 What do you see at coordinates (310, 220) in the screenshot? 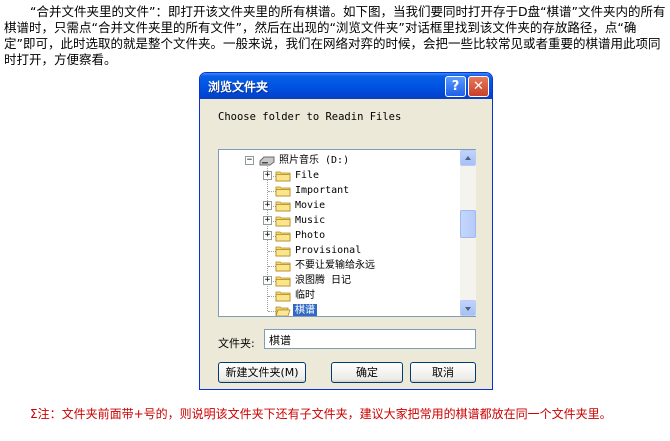
I see `tree-node-label: Music` at bounding box center [310, 220].